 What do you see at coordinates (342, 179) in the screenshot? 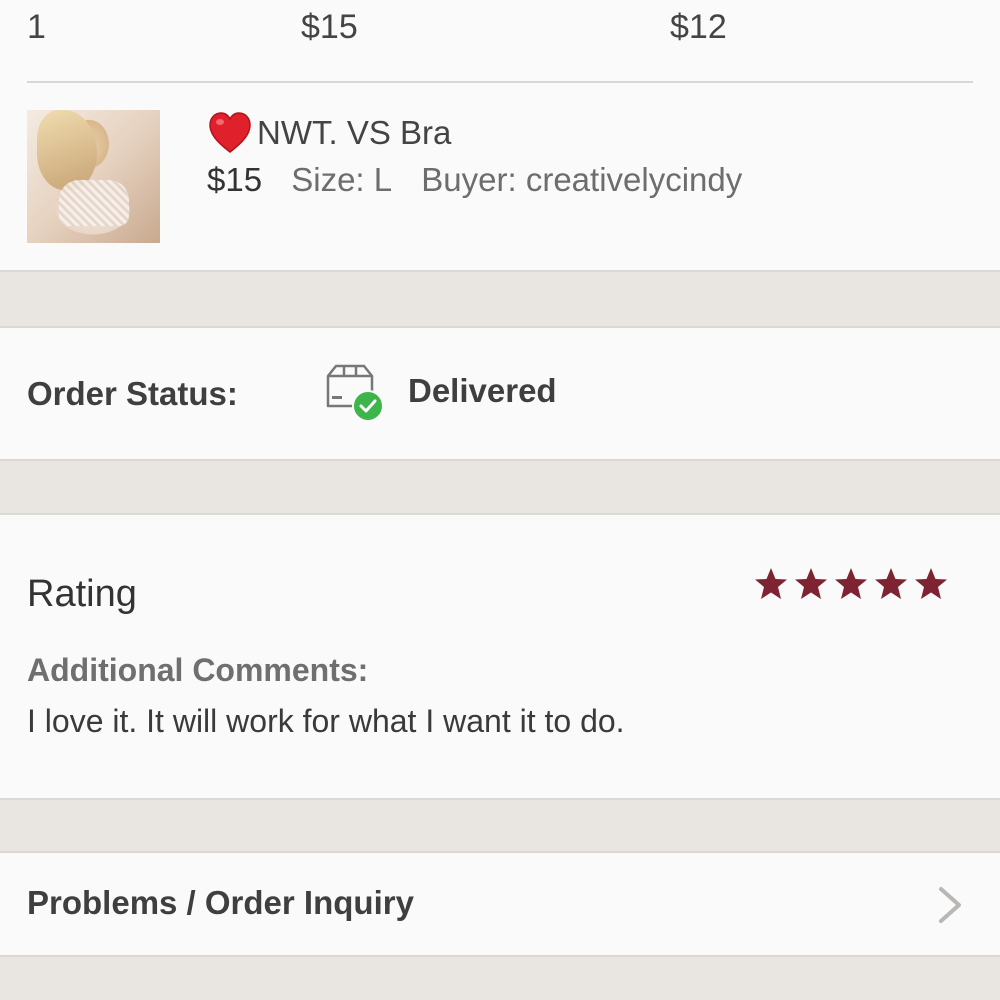
I see `item-size: Size: L` at bounding box center [342, 179].